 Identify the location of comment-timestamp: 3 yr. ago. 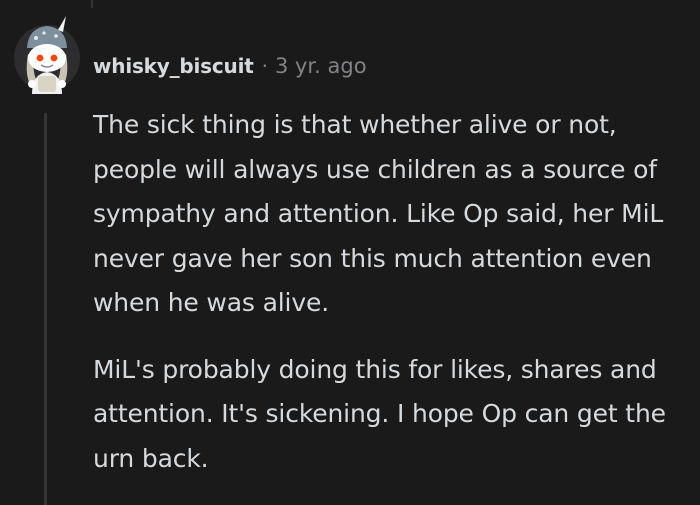
(321, 66).